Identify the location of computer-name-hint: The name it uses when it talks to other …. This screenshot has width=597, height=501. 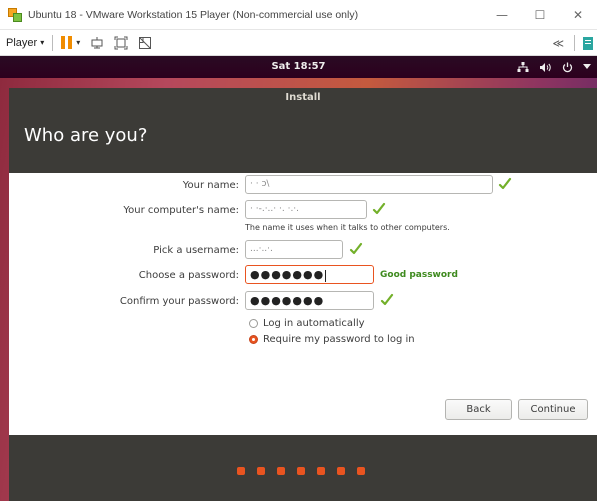
(347, 227).